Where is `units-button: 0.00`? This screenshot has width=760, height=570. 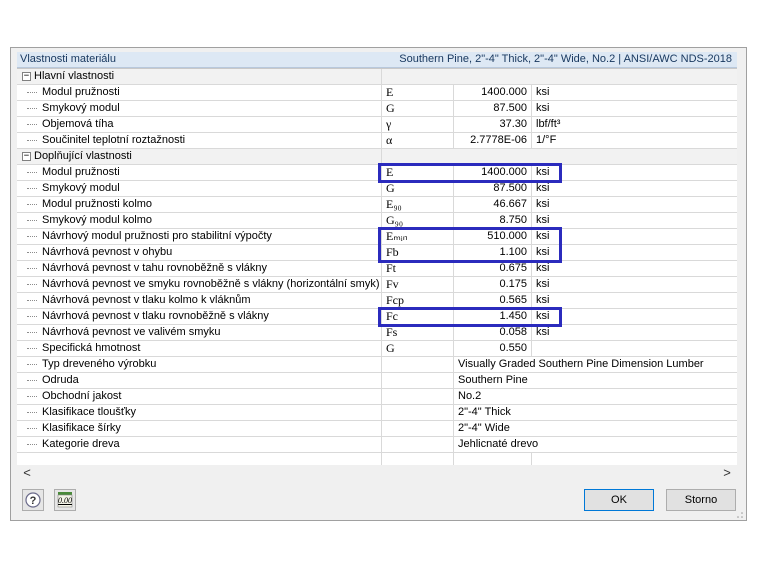 units-button: 0.00 is located at coordinates (65, 500).